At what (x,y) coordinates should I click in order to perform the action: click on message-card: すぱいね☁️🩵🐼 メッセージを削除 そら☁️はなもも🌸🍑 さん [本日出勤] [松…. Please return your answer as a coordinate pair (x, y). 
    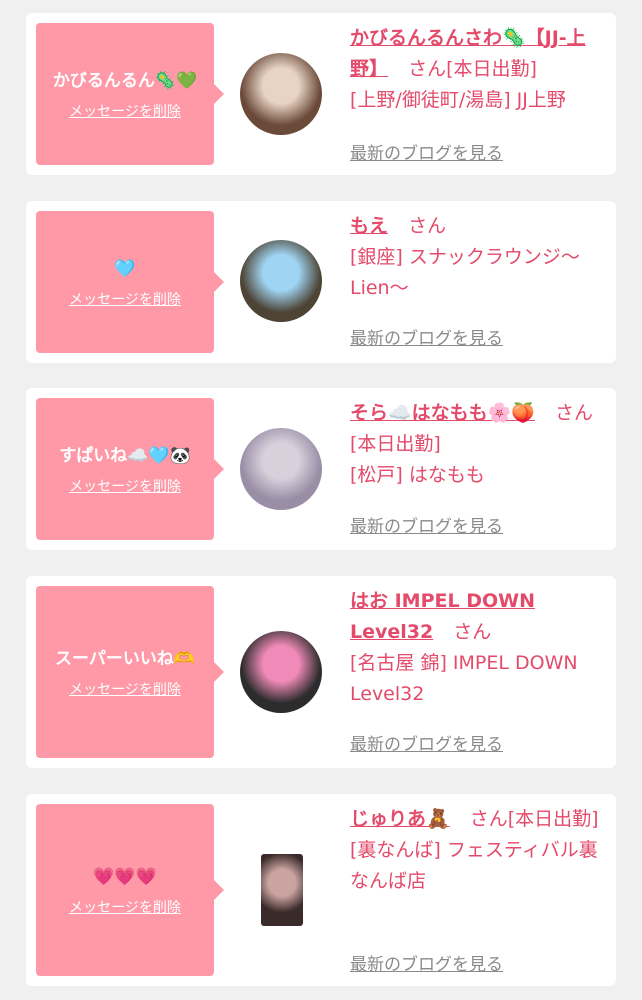
    Looking at the image, I should click on (321, 469).